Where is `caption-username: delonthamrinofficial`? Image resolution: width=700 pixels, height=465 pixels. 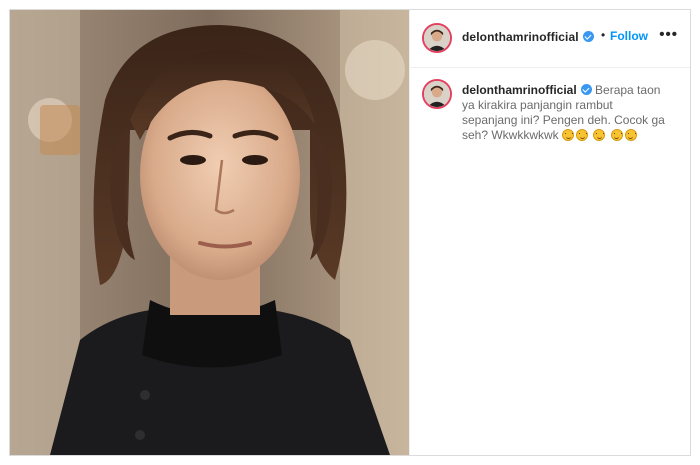 caption-username: delonthamrinofficial is located at coordinates (519, 90).